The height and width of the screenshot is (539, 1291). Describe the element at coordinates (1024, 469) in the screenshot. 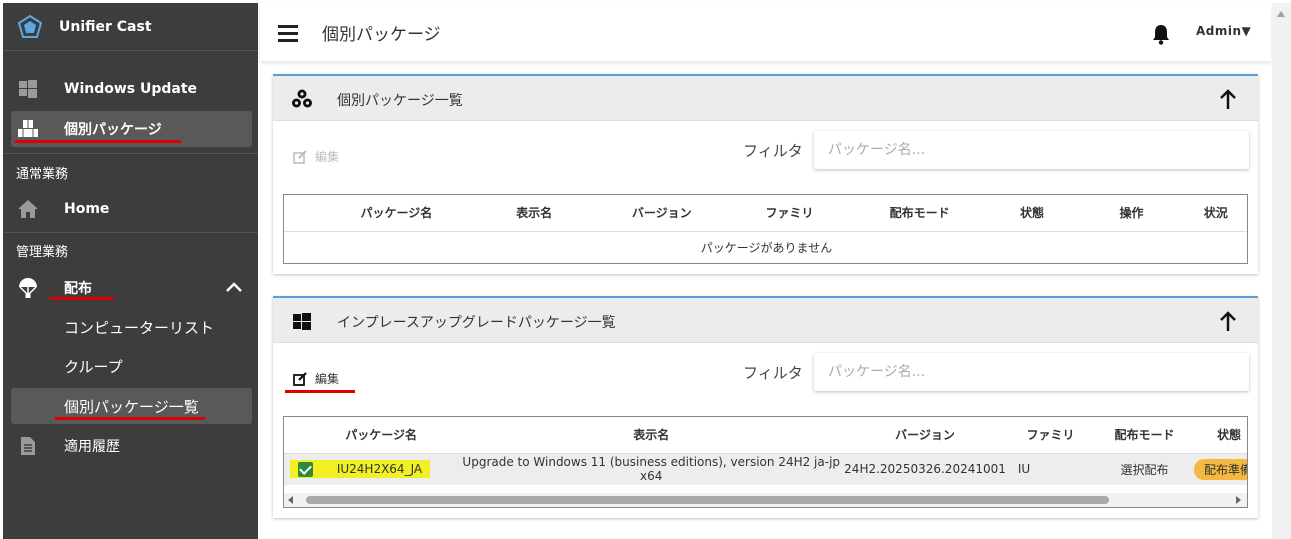

I see `family: IU` at that location.